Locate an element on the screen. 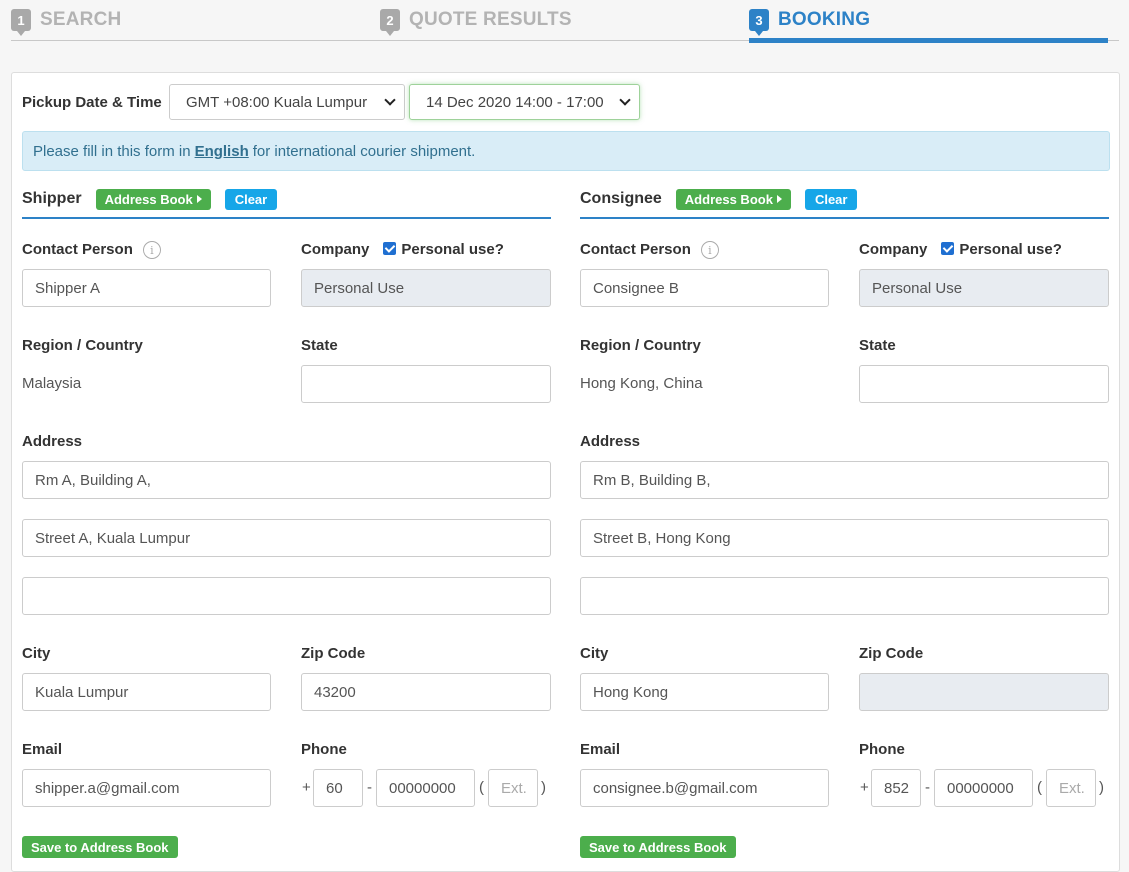  shipper-state-input is located at coordinates (426, 384).